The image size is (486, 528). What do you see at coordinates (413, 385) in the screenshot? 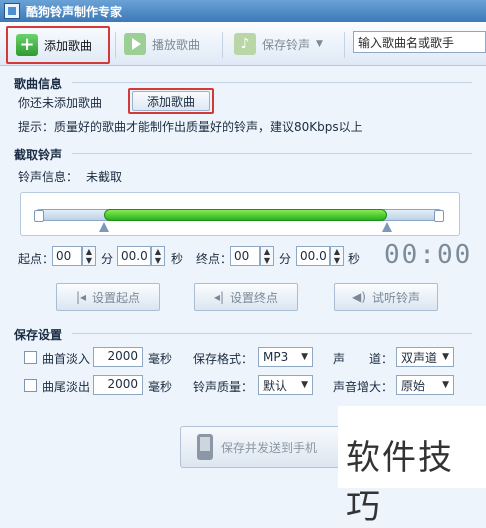
I see `volume-value: 原始` at bounding box center [413, 385].